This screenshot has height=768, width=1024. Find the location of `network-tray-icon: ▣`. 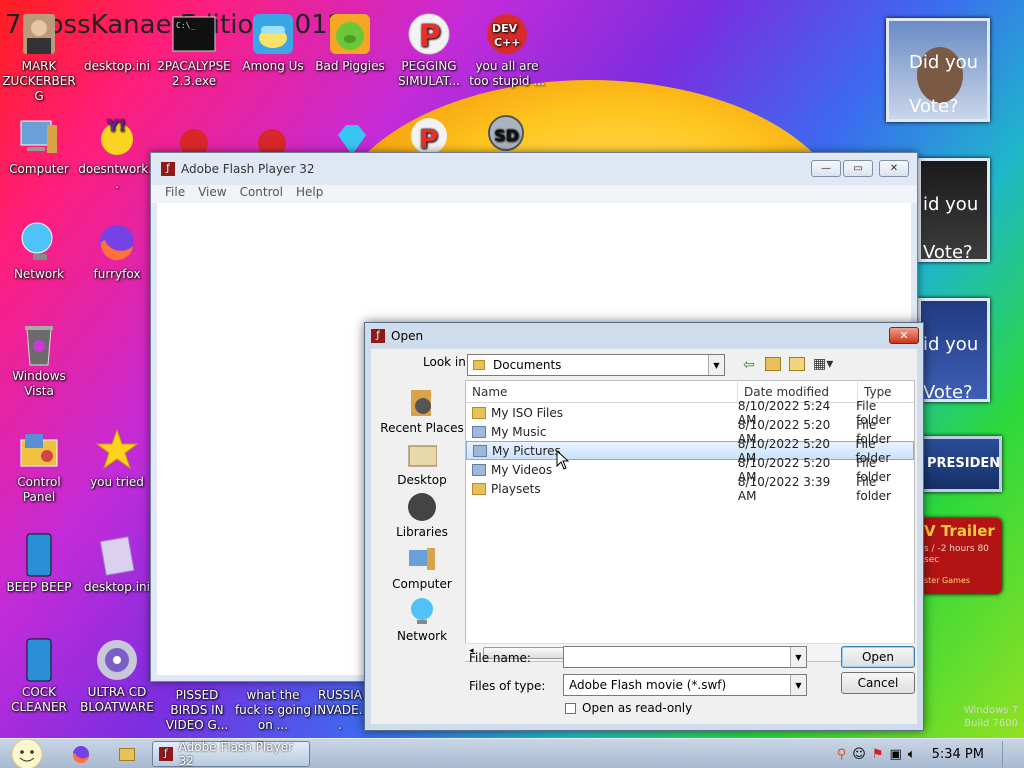

network-tray-icon: ▣ is located at coordinates (896, 754).